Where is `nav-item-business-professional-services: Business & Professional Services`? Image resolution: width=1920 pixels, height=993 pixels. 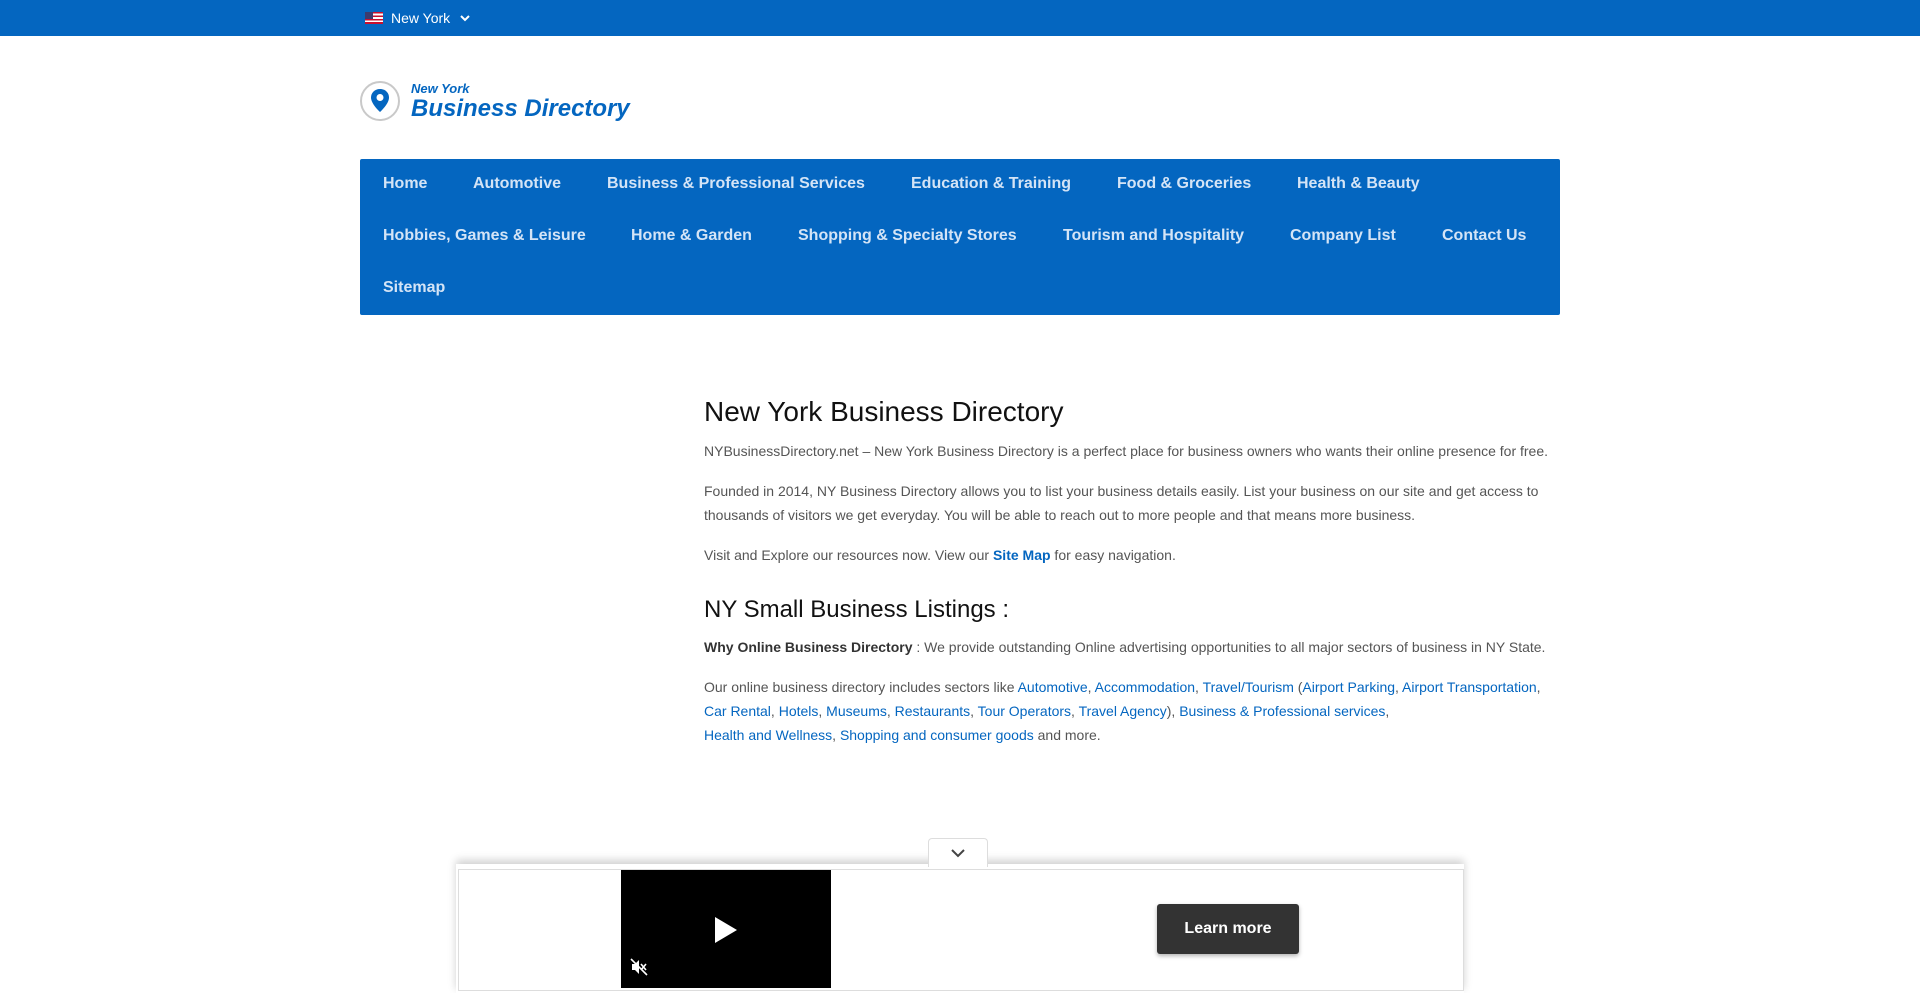 nav-item-business-professional-services: Business & Professional Services is located at coordinates (736, 184).